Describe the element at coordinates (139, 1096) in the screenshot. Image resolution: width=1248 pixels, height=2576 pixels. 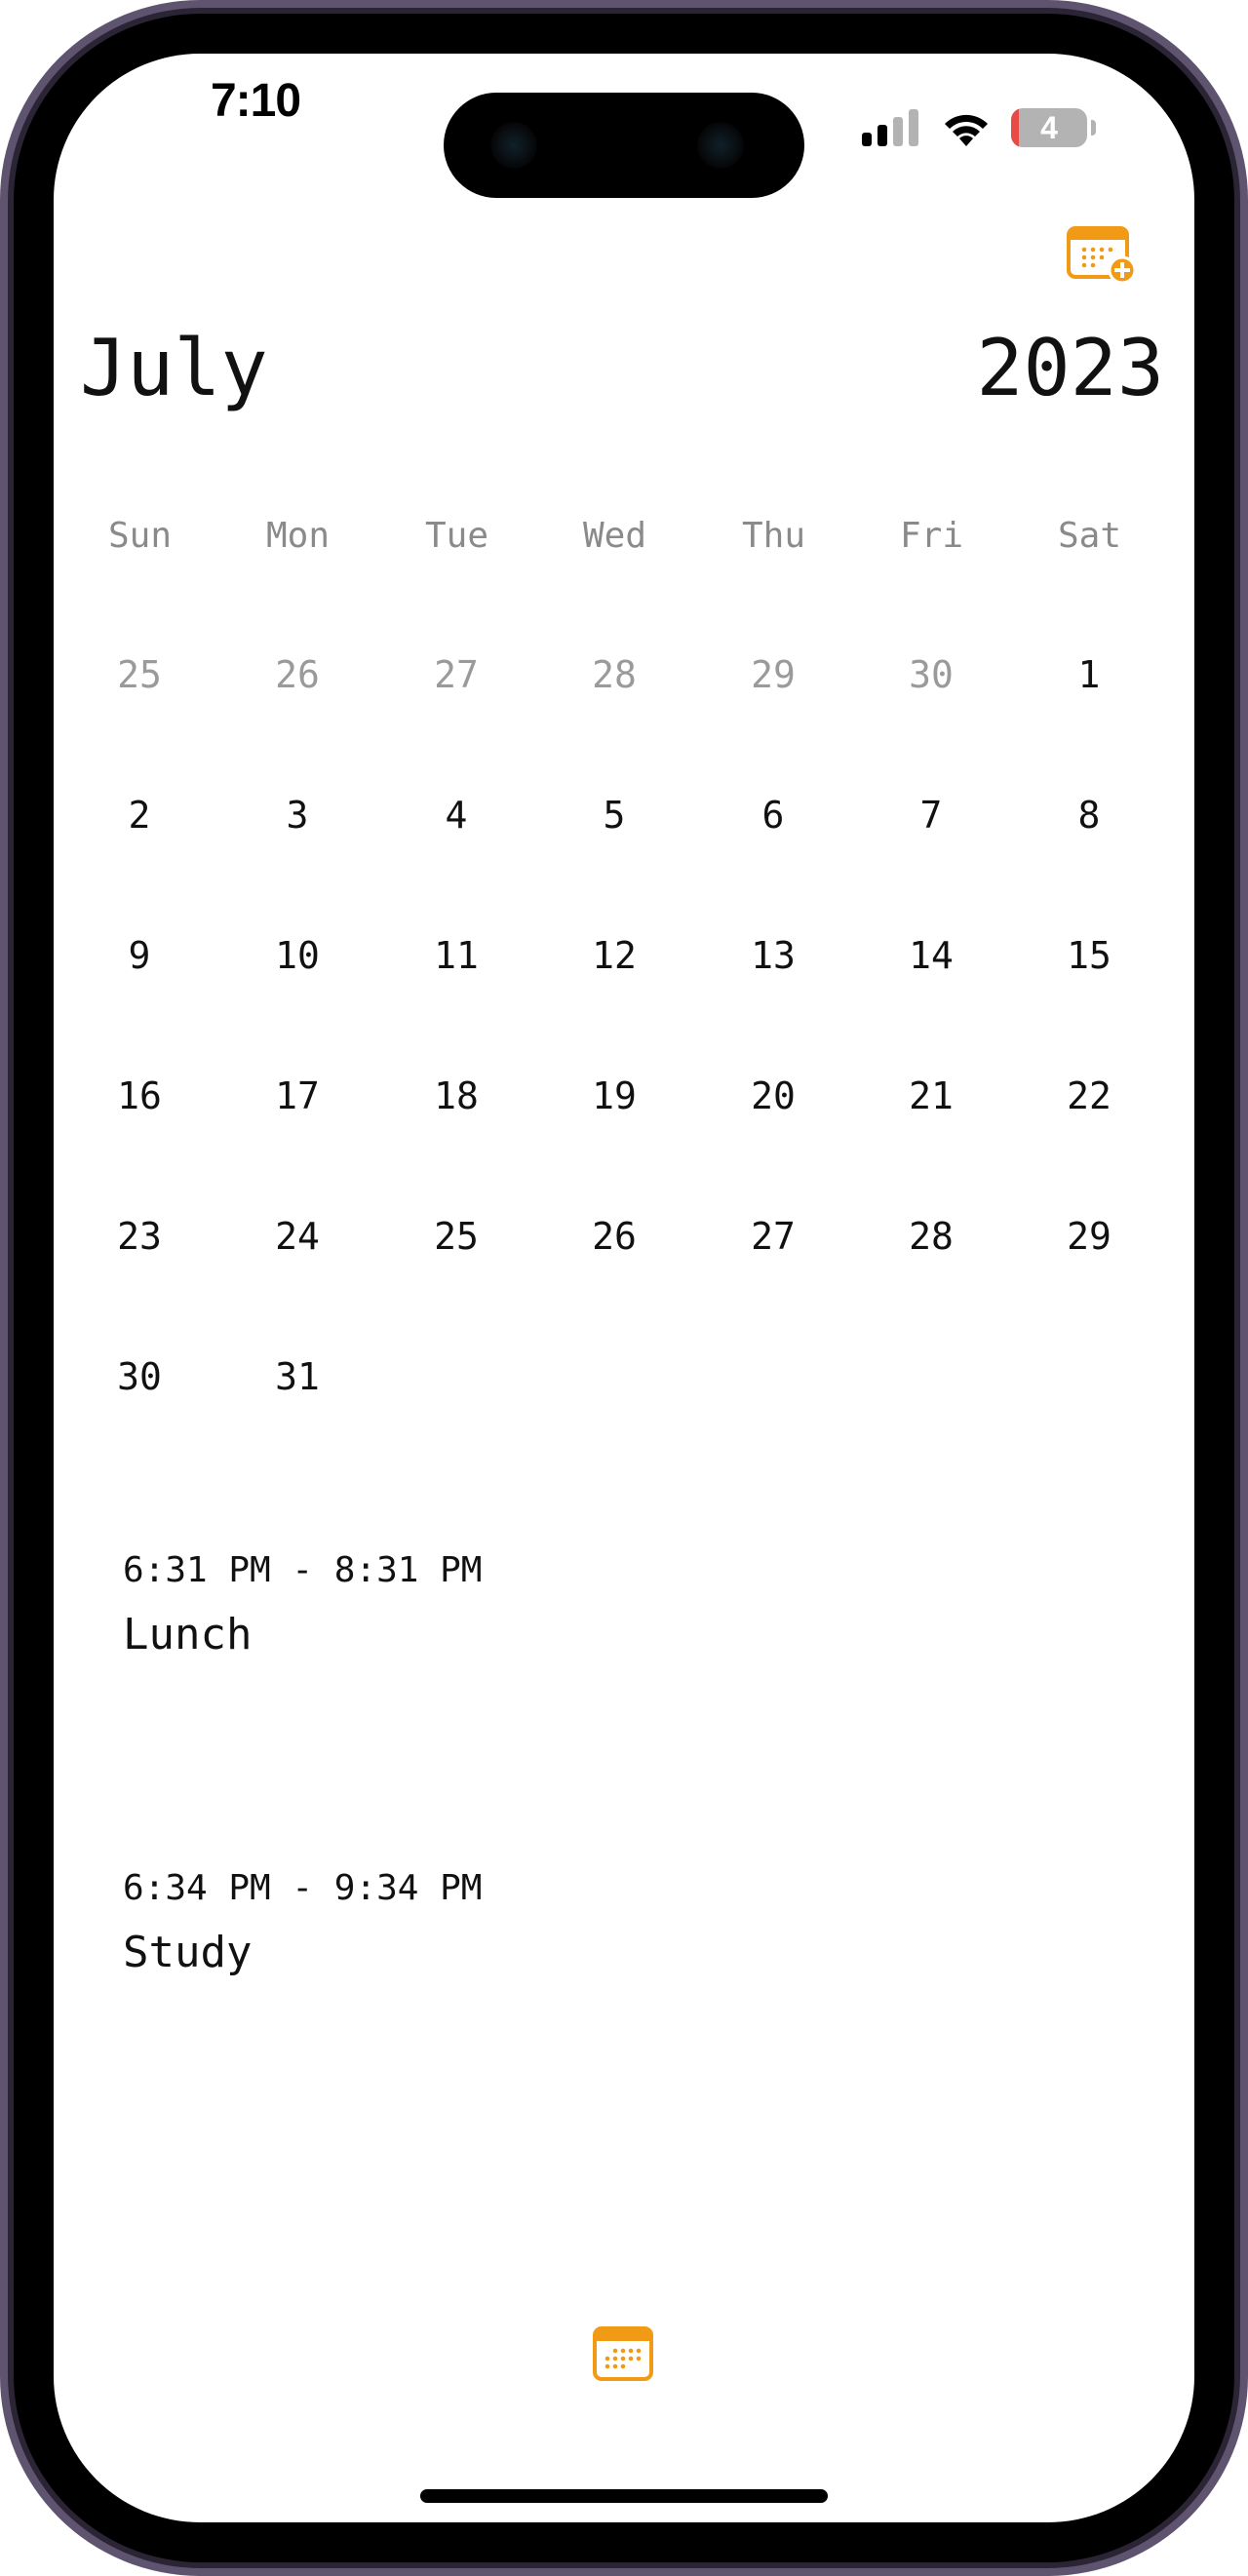
I see `calendar-day: 16` at that location.